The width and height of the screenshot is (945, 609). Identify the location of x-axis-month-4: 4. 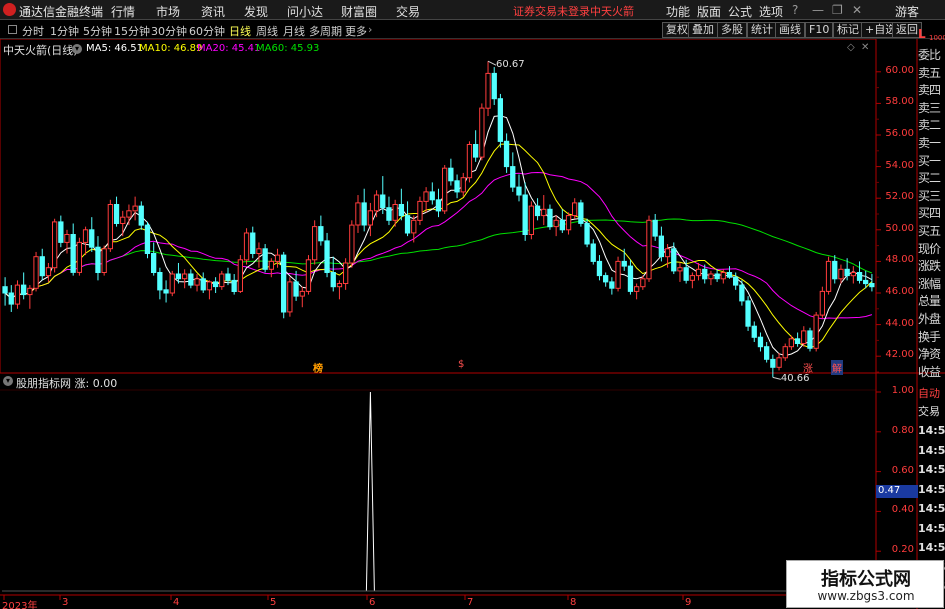
(176, 602).